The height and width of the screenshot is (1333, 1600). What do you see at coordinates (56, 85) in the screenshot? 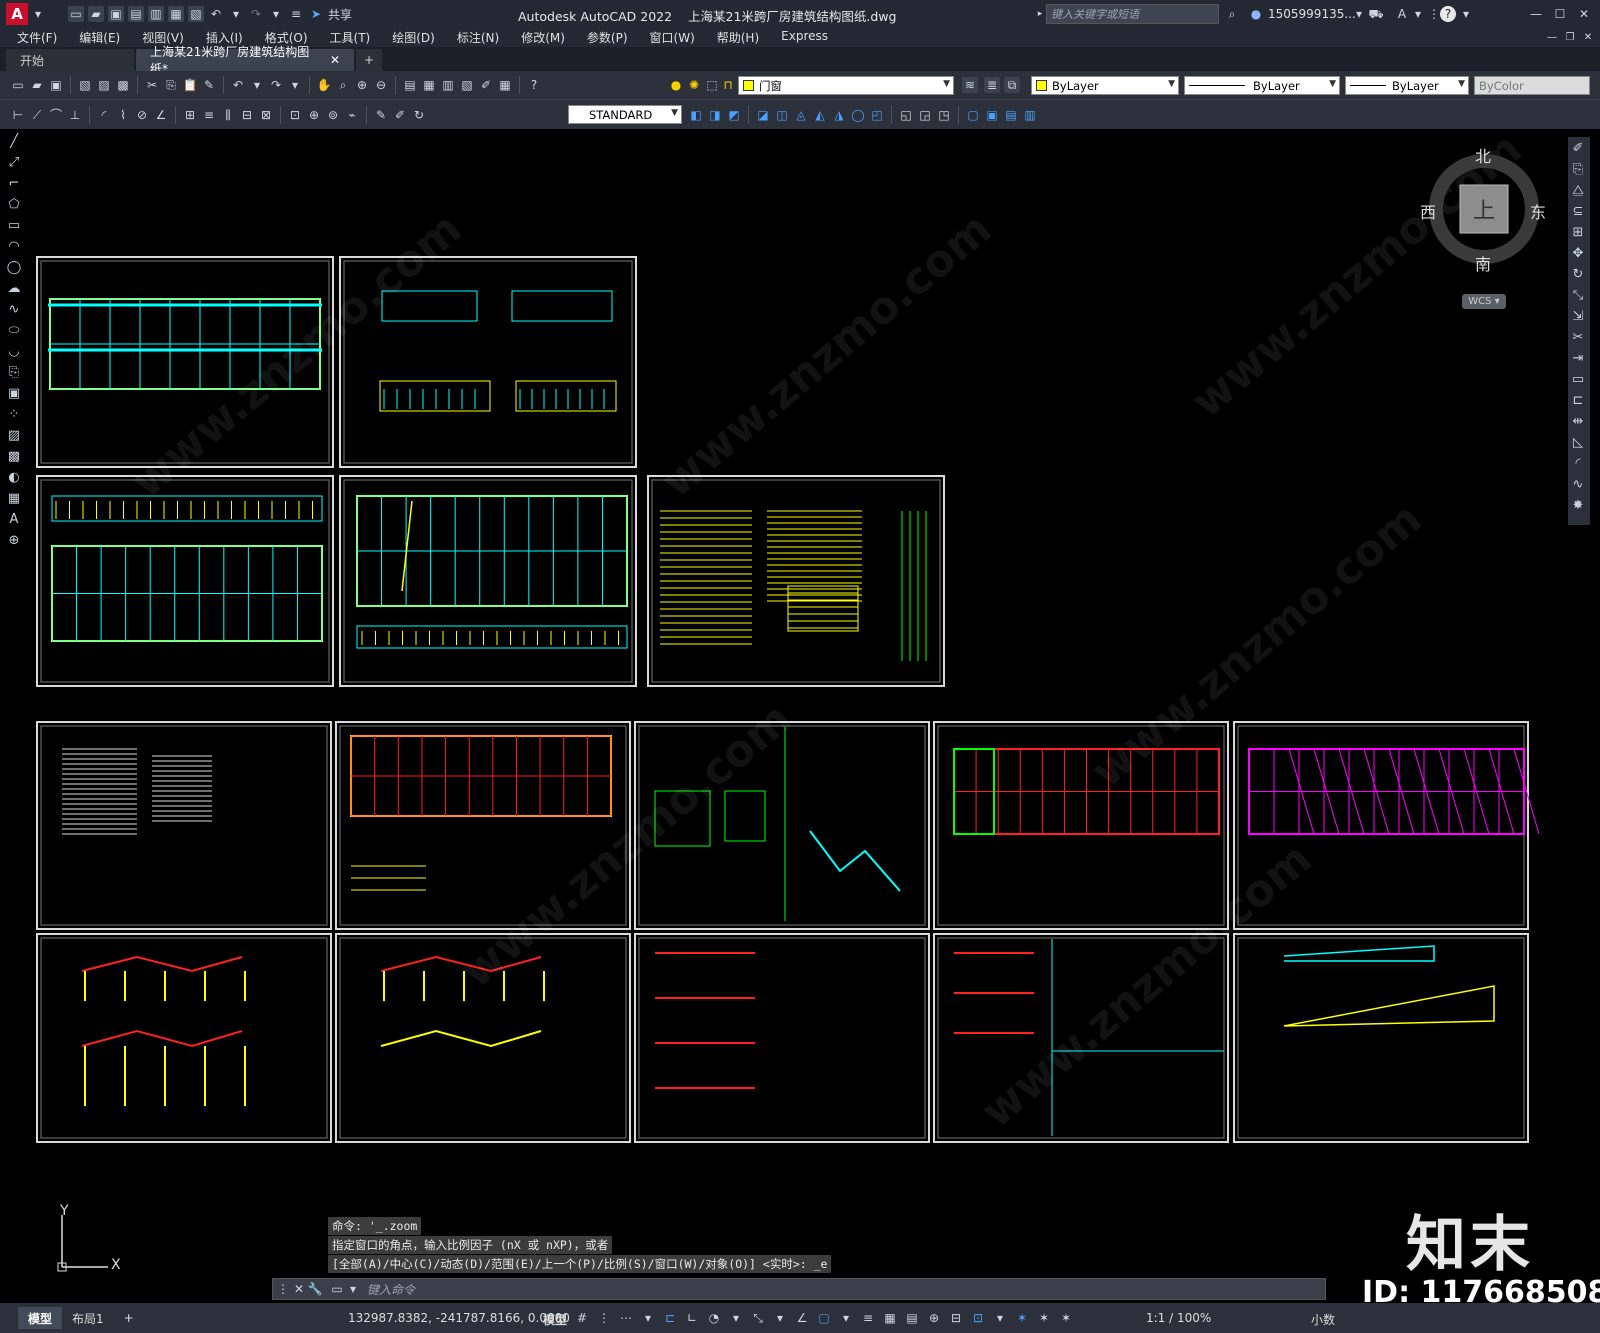
I see `save-icon: ▣` at bounding box center [56, 85].